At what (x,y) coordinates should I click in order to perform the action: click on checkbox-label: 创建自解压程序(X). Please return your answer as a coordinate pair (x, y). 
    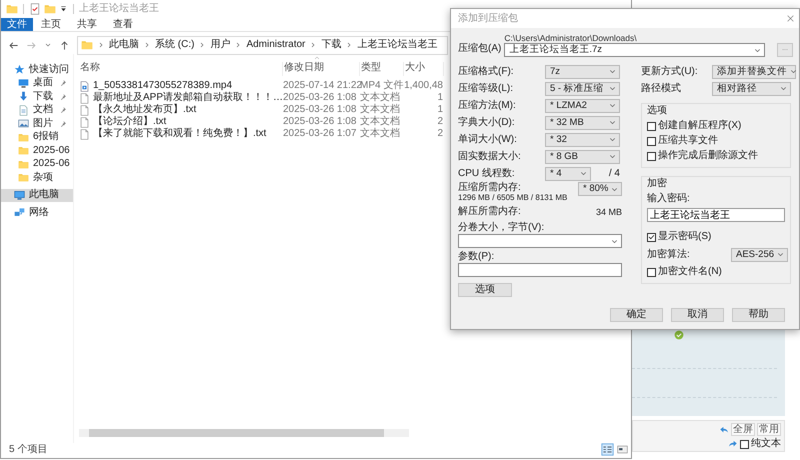
    Looking at the image, I should click on (700, 126).